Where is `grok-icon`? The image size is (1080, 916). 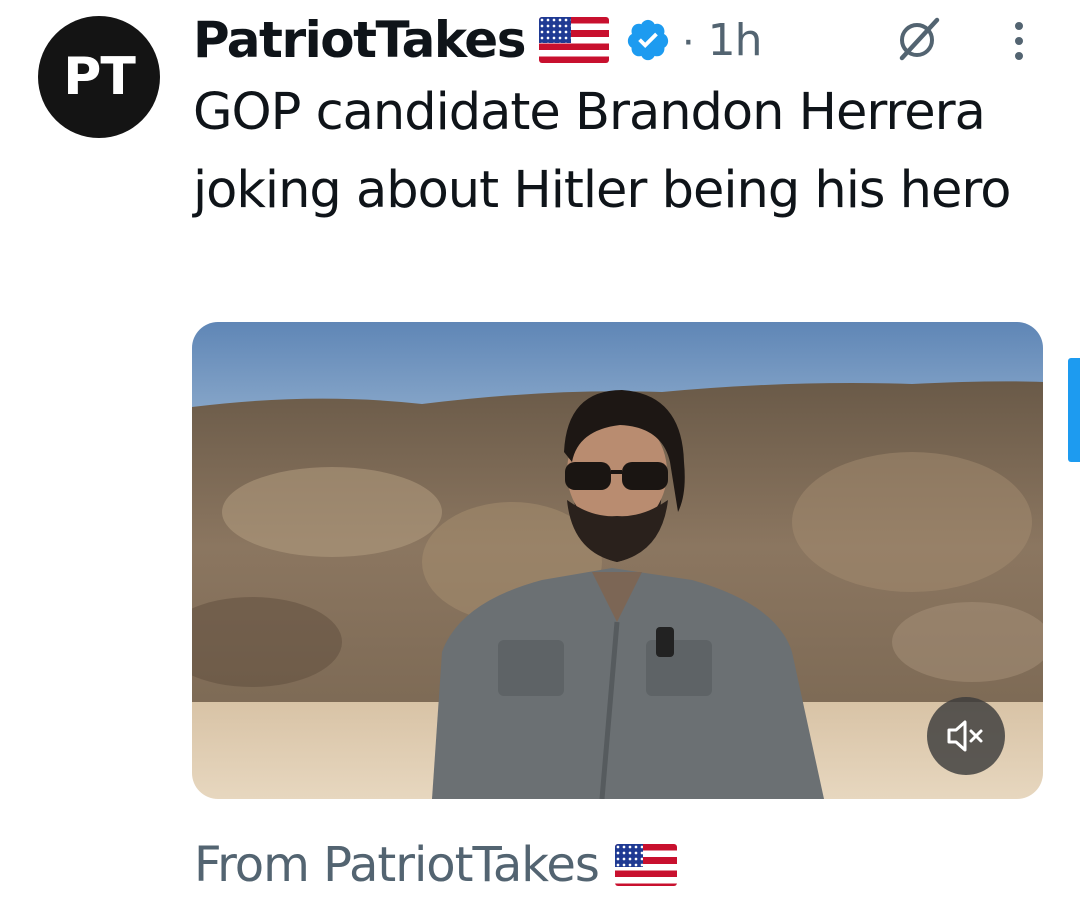 grok-icon is located at coordinates (918, 39).